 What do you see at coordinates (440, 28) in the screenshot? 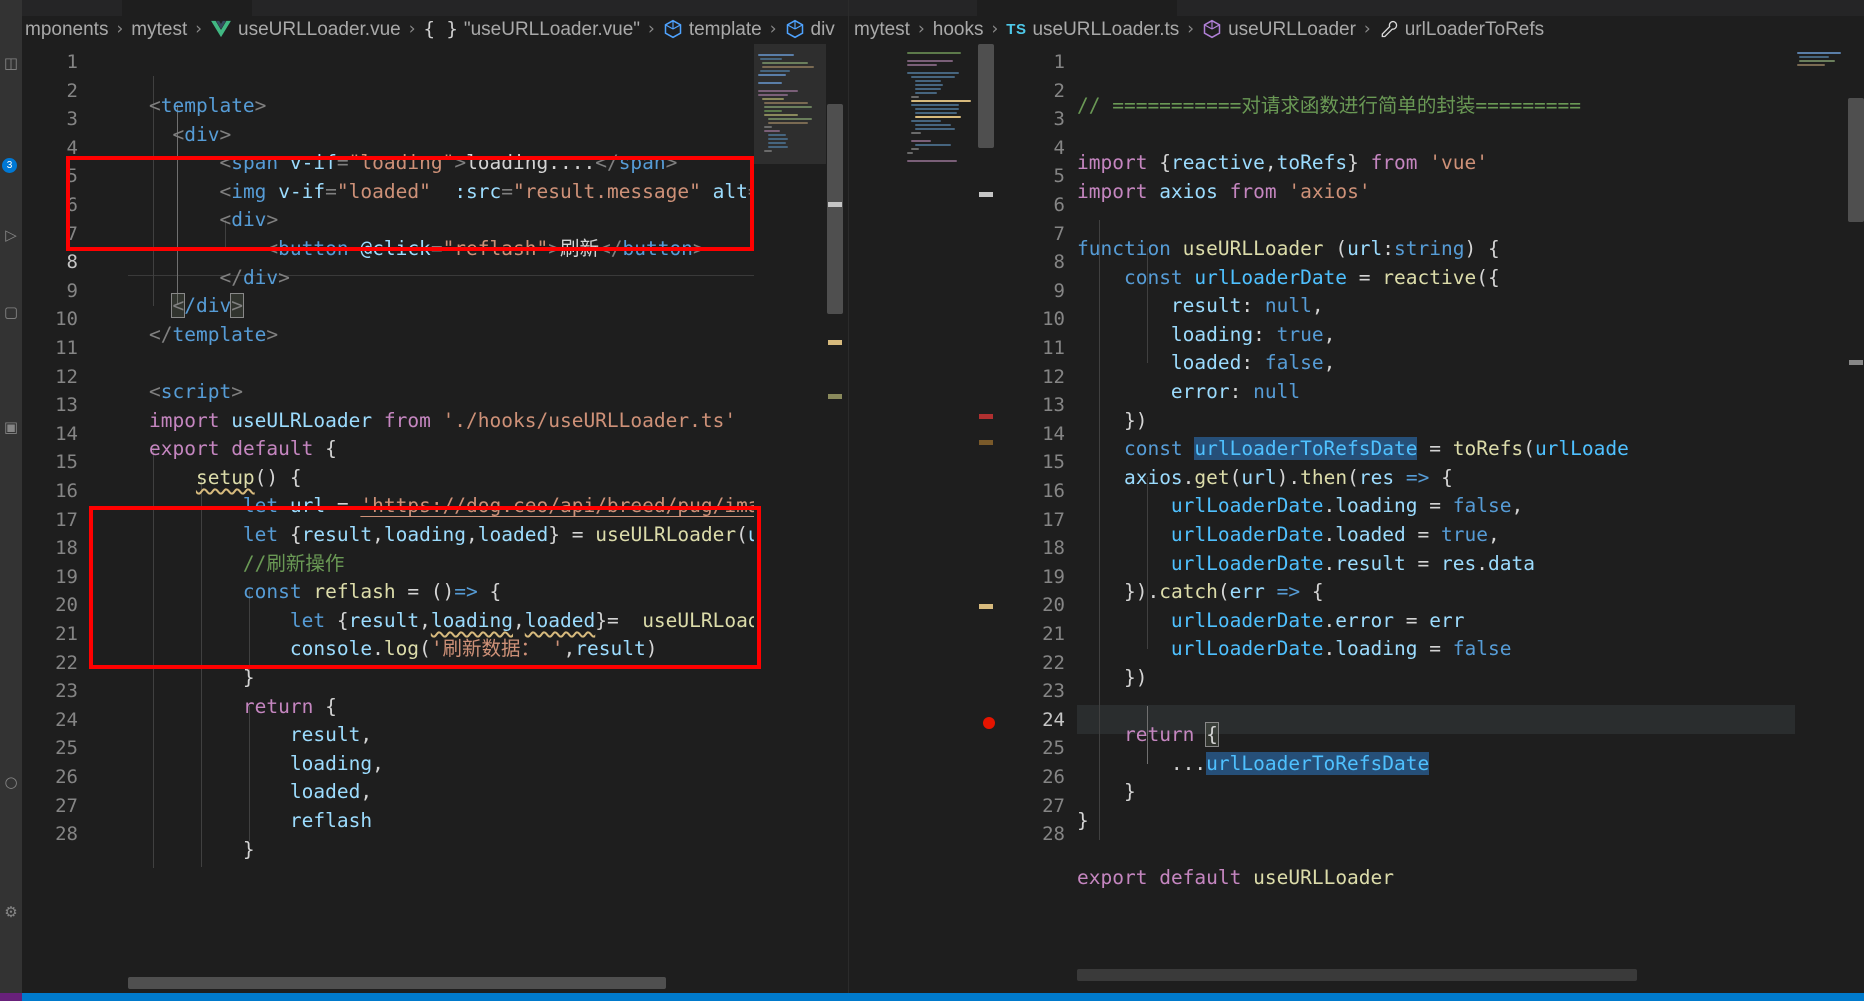
I see `braces-icon: { }` at bounding box center [440, 28].